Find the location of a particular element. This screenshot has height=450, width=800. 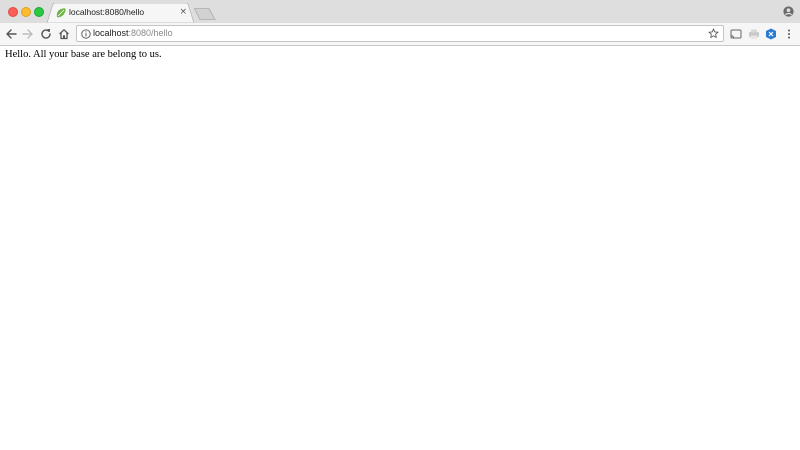

kebab-menu-icon is located at coordinates (789, 34).